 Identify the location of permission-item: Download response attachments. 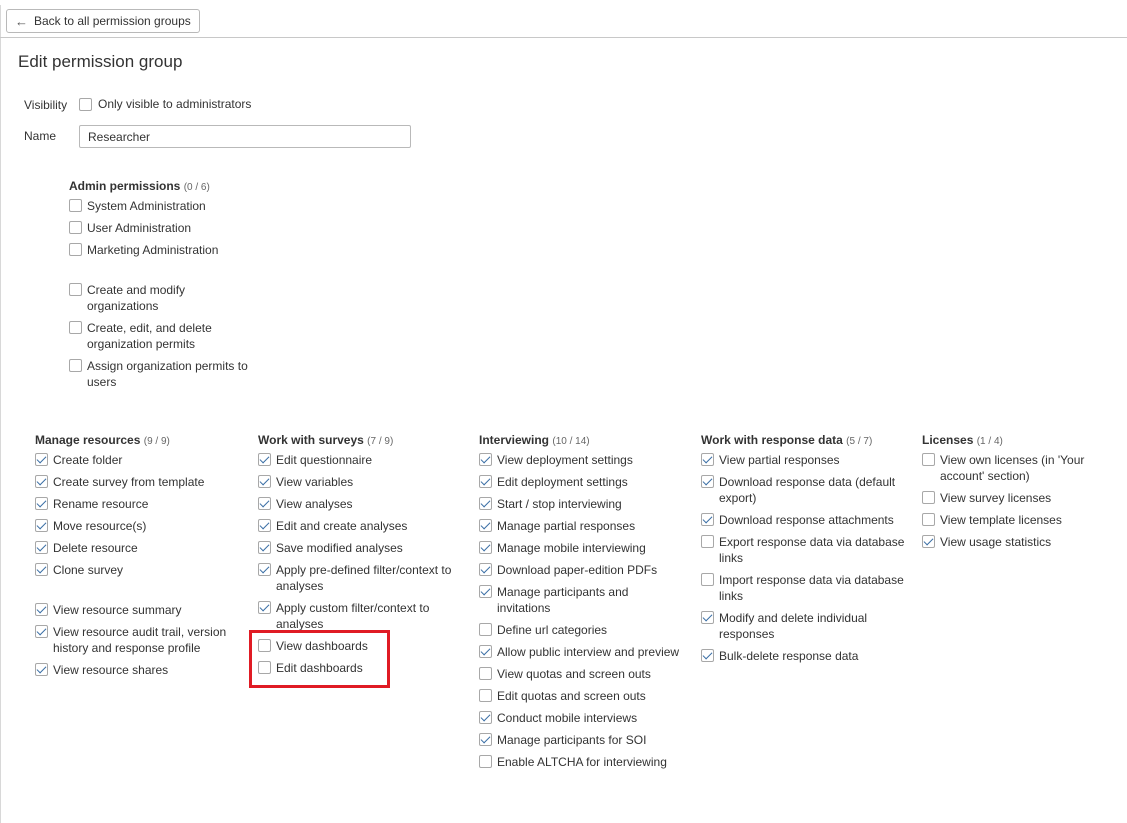
(803, 520).